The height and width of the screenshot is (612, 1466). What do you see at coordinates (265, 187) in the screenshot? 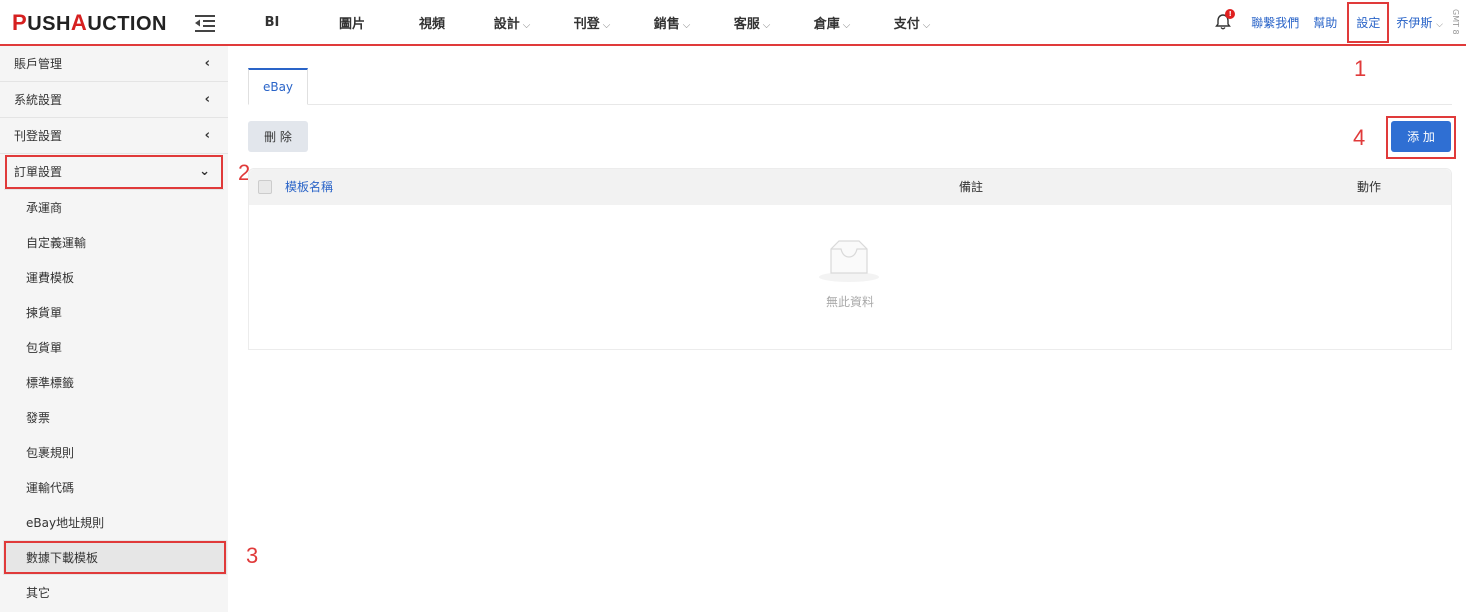
I see `select-all-checkbox` at bounding box center [265, 187].